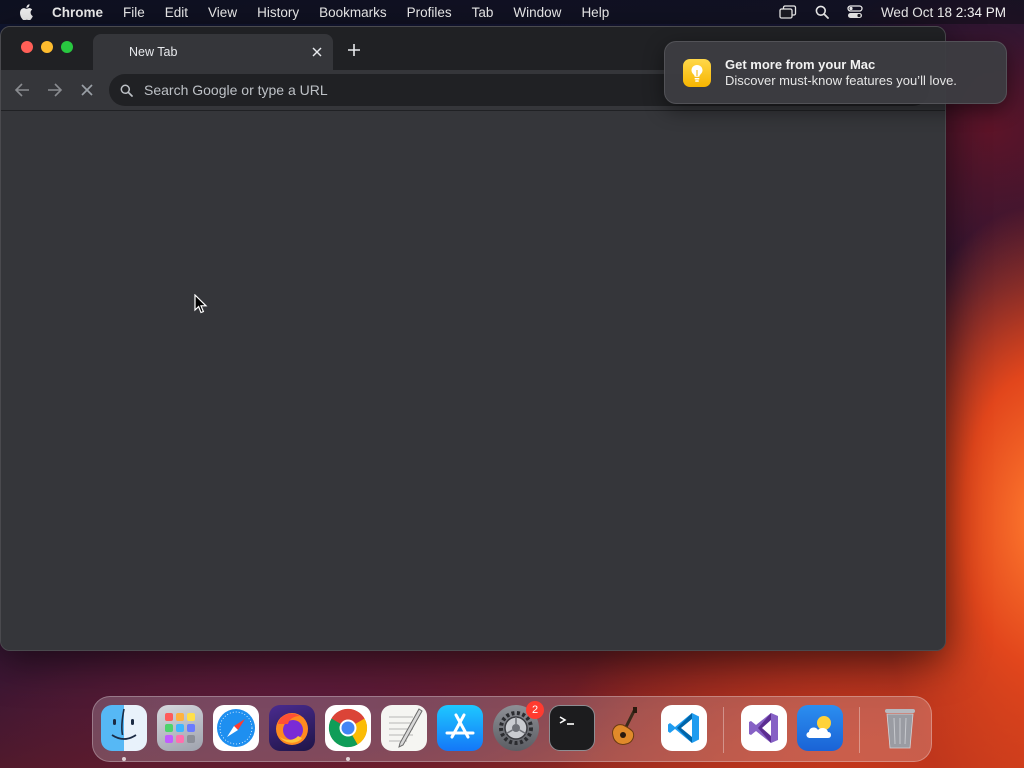 This screenshot has width=1024, height=768. Describe the element at coordinates (317, 52) in the screenshot. I see `close-tab-icon` at that location.